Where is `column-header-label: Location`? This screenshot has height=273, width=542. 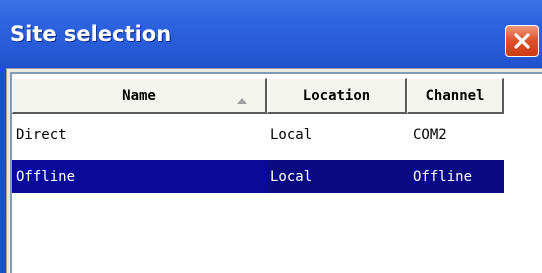 column-header-label: Location is located at coordinates (336, 95).